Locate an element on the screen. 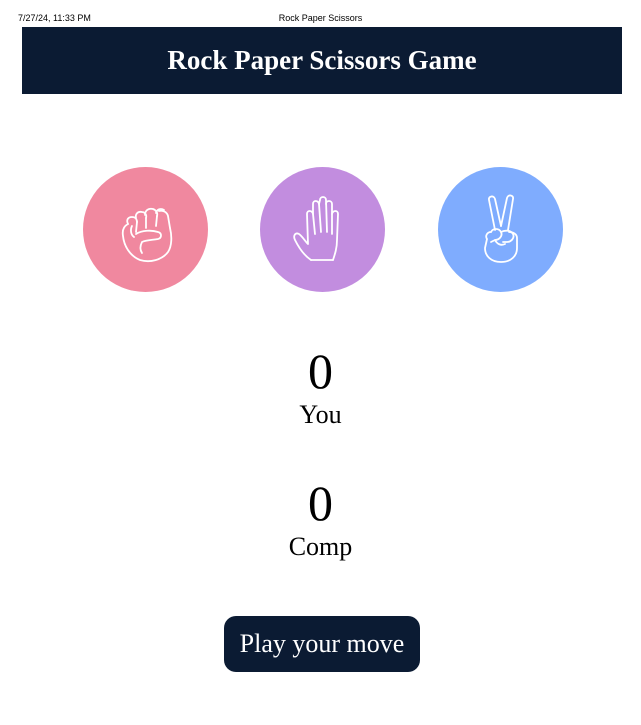 This screenshot has width=641, height=725. peace-hand-icon is located at coordinates (500, 228).